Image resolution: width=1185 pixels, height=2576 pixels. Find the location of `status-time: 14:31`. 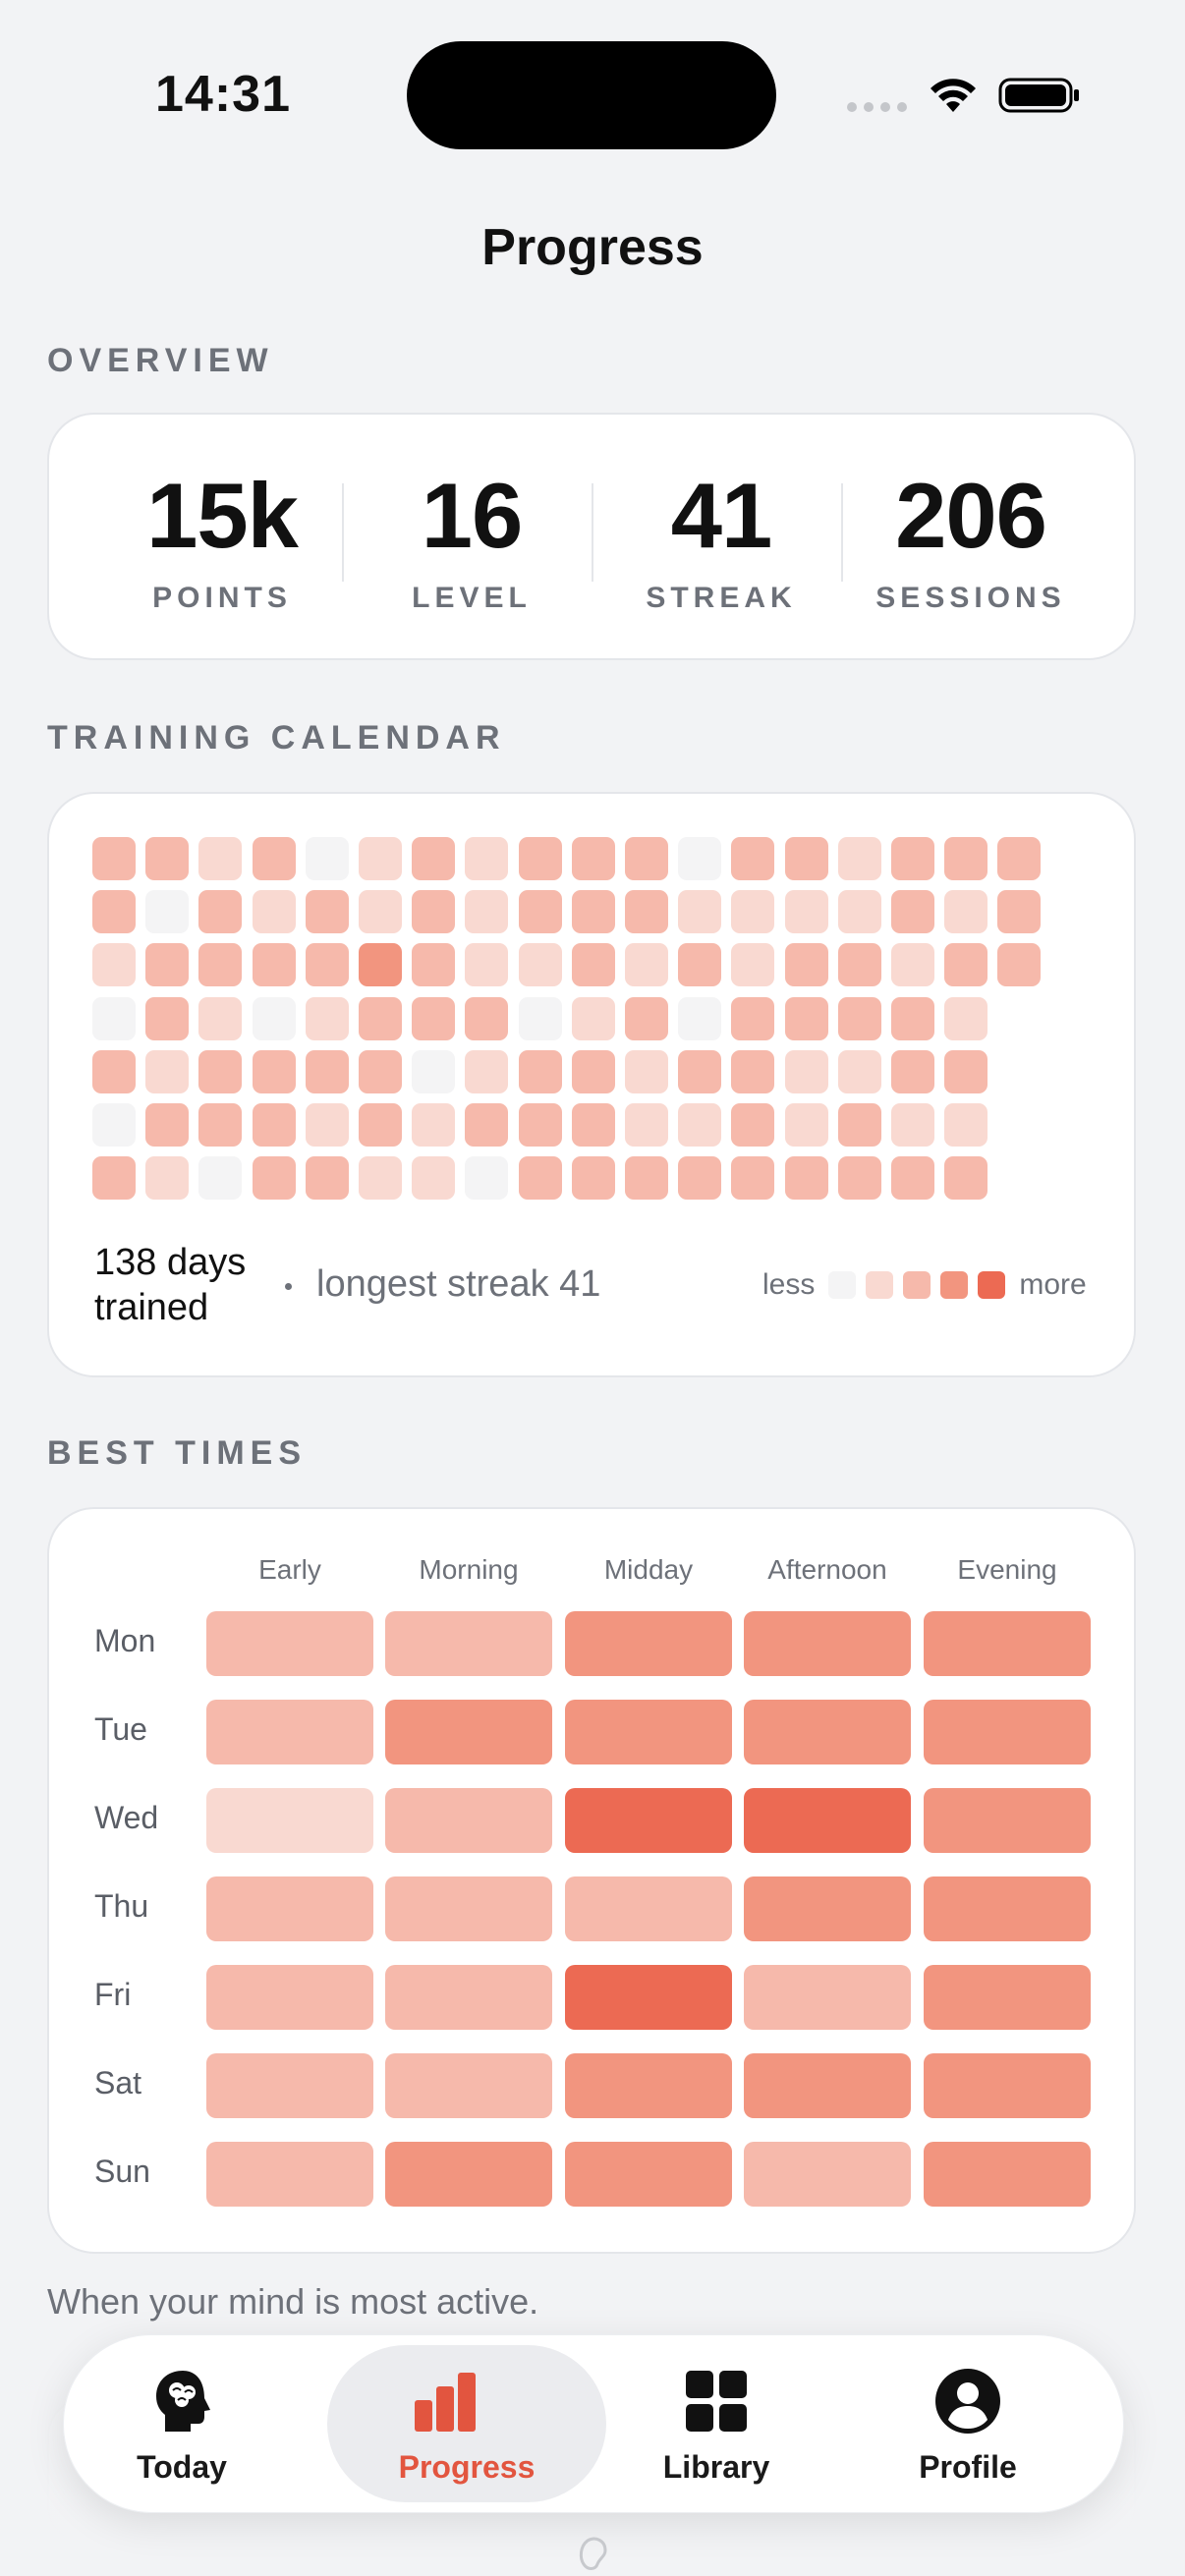

status-time: 14:31 is located at coordinates (223, 94).